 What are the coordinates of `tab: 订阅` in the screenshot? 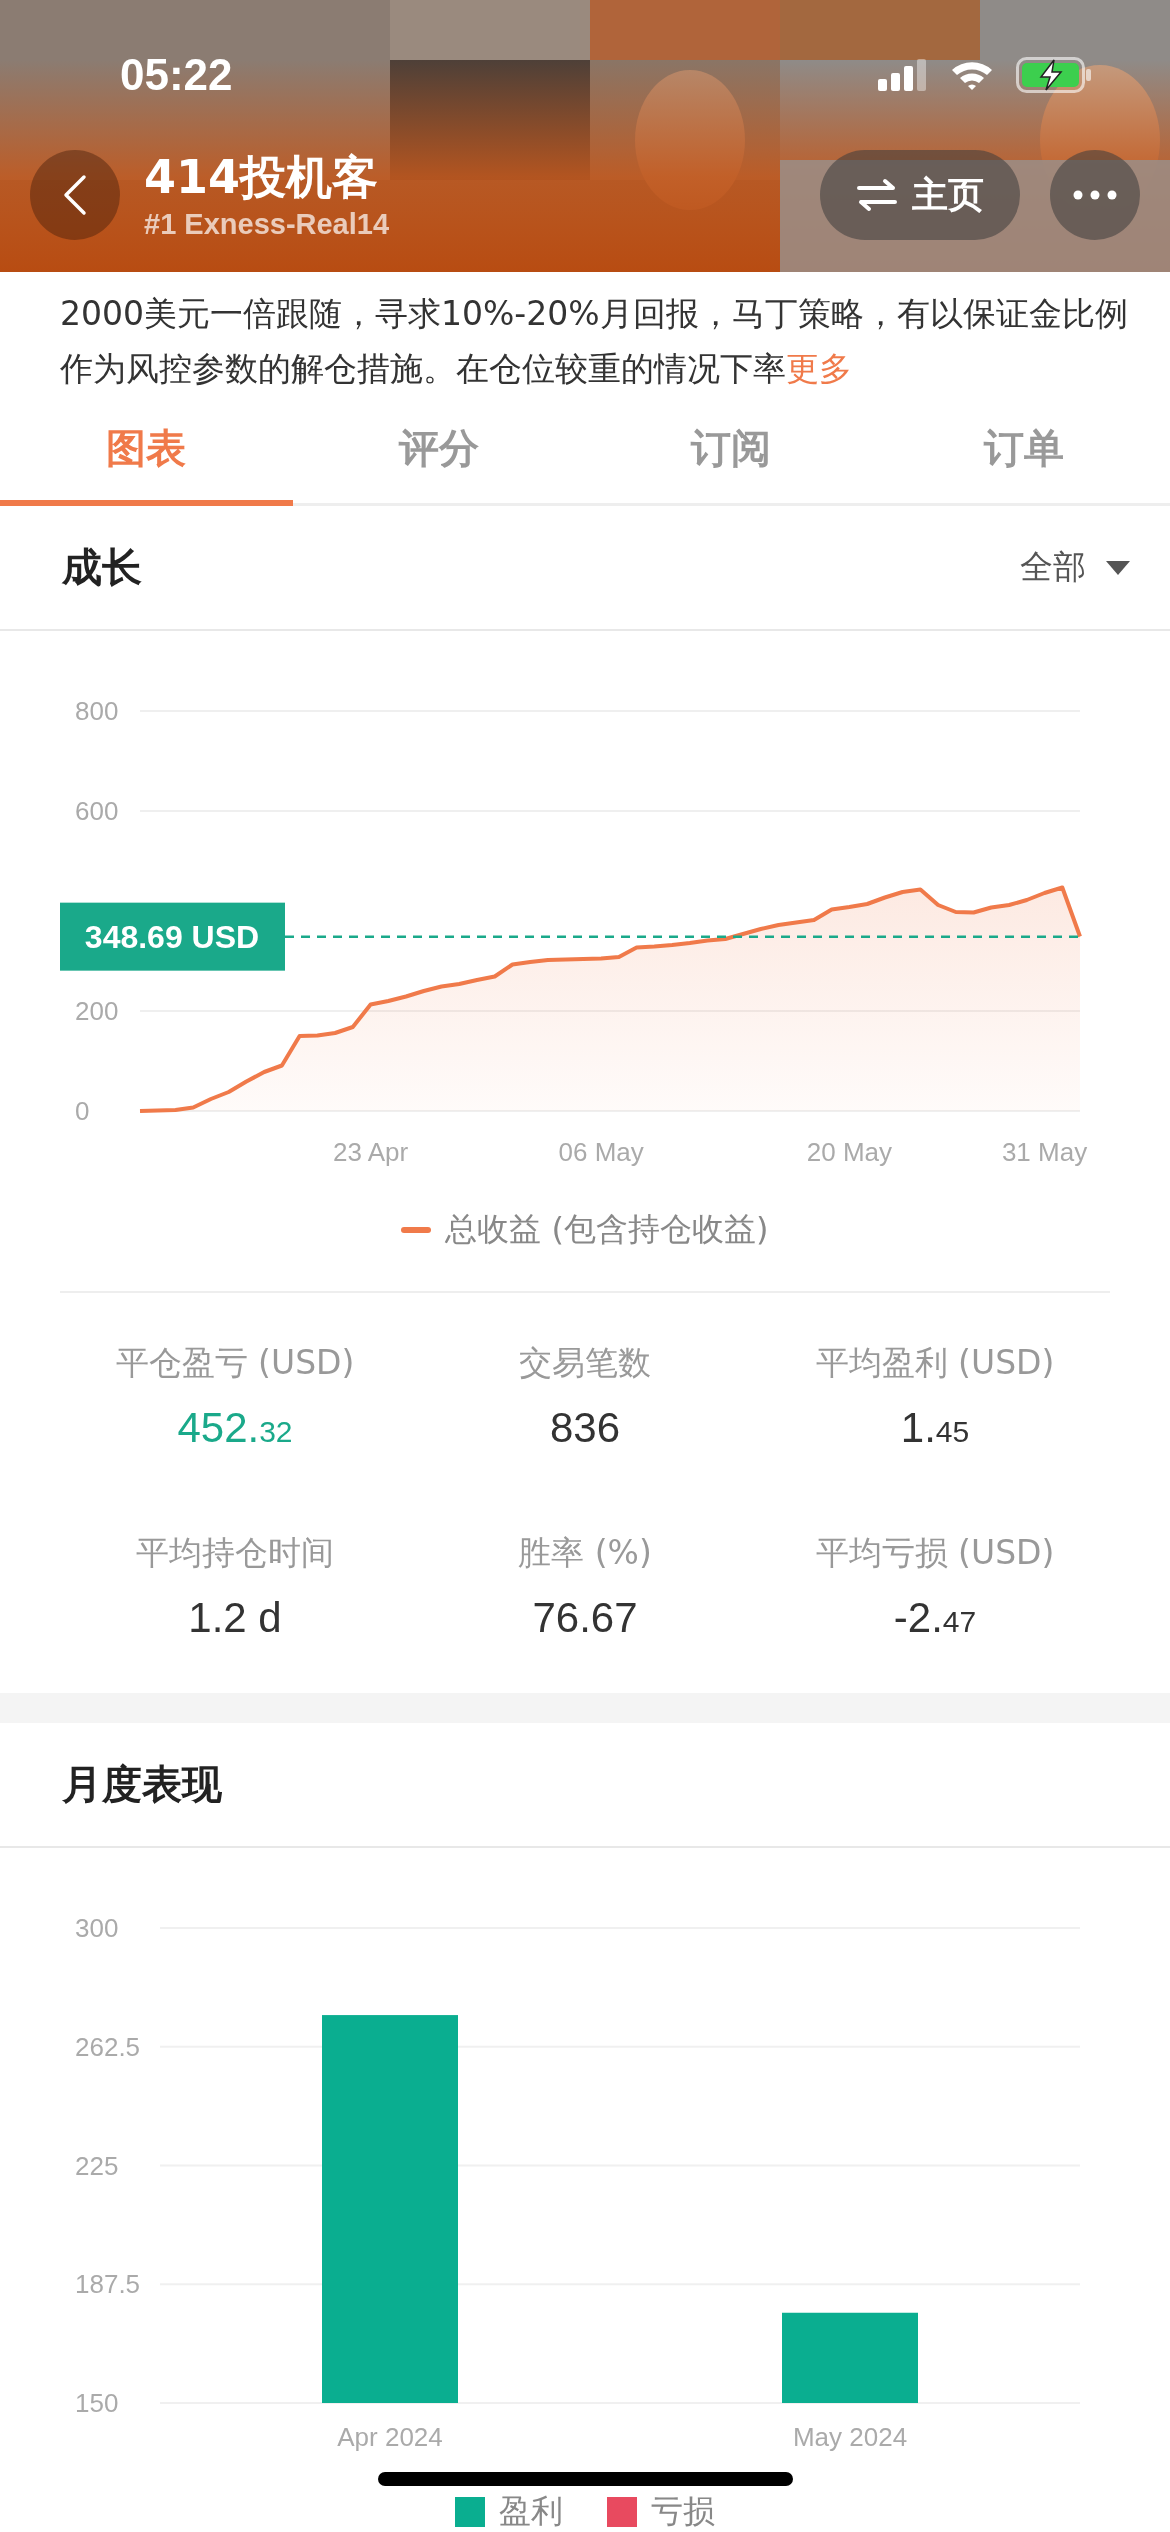 It's located at (731, 451).